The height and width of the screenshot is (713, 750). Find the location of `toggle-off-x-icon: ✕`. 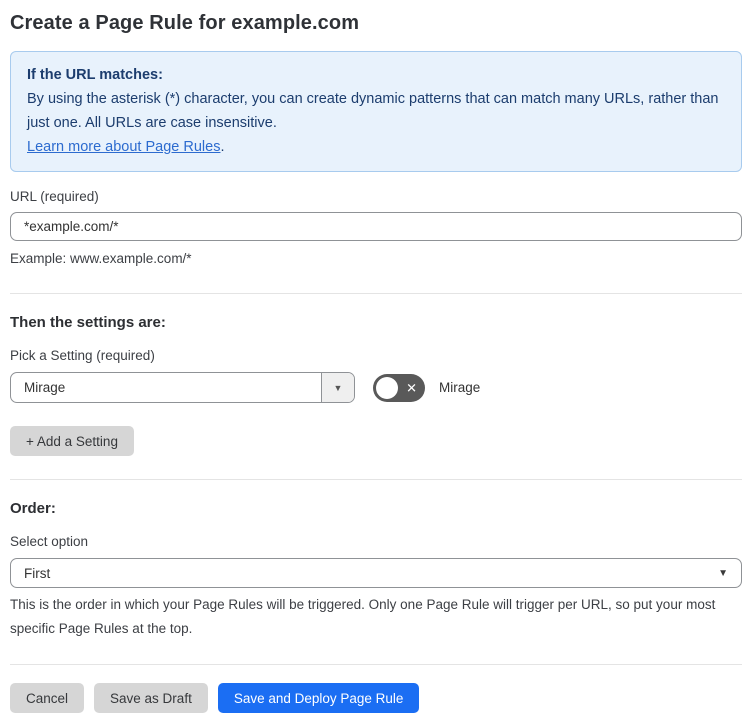

toggle-off-x-icon: ✕ is located at coordinates (411, 387).